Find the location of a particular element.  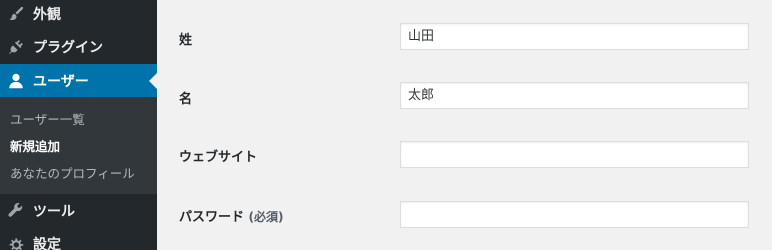

users-submenu: ユーザー一覧 新規追加 あなたのプロフィール is located at coordinates (78, 145).